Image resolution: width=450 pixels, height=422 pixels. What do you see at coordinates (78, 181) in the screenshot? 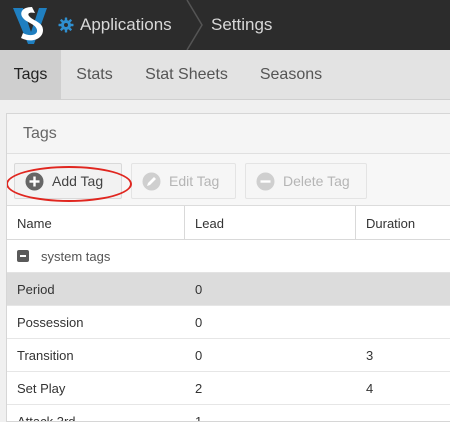
I see `add-tag-label: Add Tag` at bounding box center [78, 181].